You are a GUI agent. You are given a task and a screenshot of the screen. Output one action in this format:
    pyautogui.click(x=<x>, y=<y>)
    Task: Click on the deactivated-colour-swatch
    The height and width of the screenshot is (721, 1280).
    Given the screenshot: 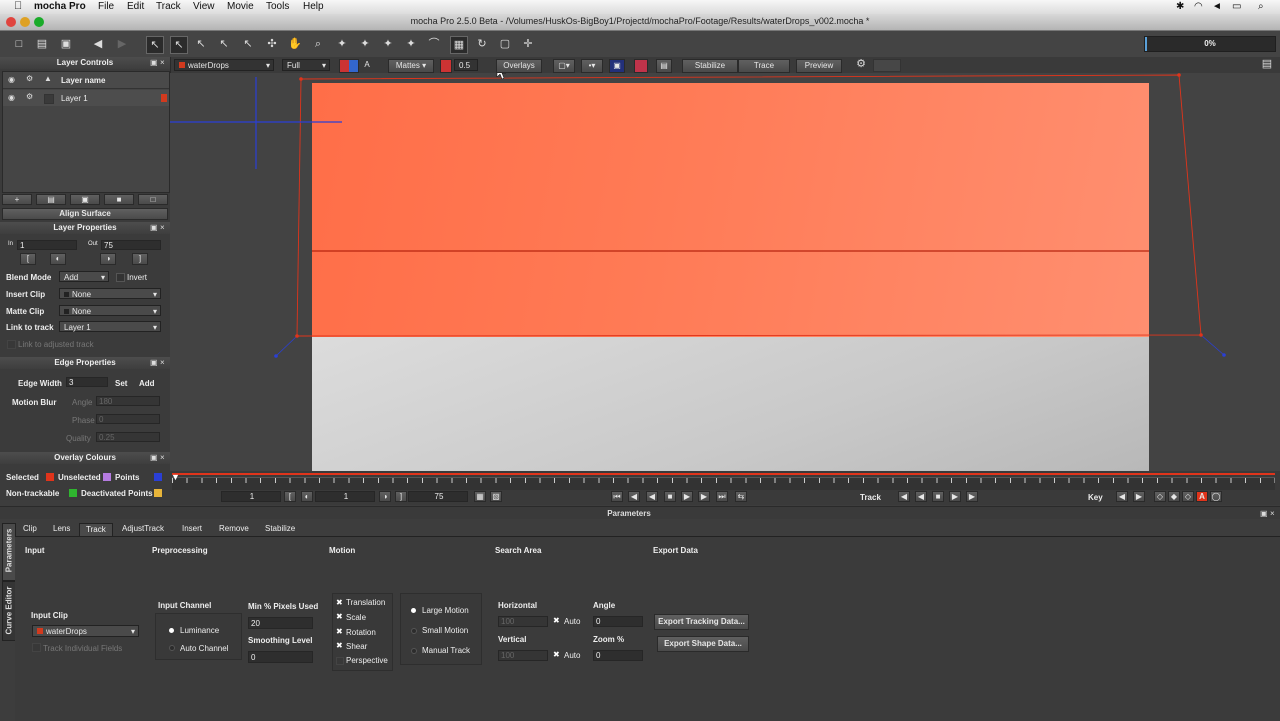 What is the action you would take?
    pyautogui.click(x=158, y=493)
    